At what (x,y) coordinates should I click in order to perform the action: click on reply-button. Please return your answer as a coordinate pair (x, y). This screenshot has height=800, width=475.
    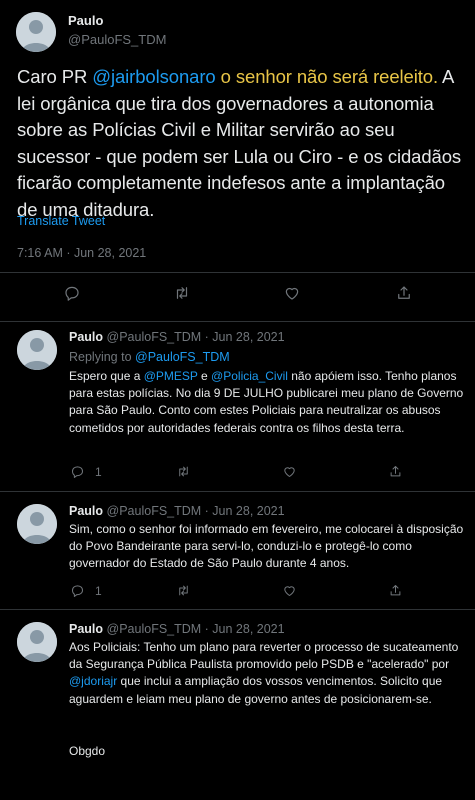
    Looking at the image, I should click on (72, 293).